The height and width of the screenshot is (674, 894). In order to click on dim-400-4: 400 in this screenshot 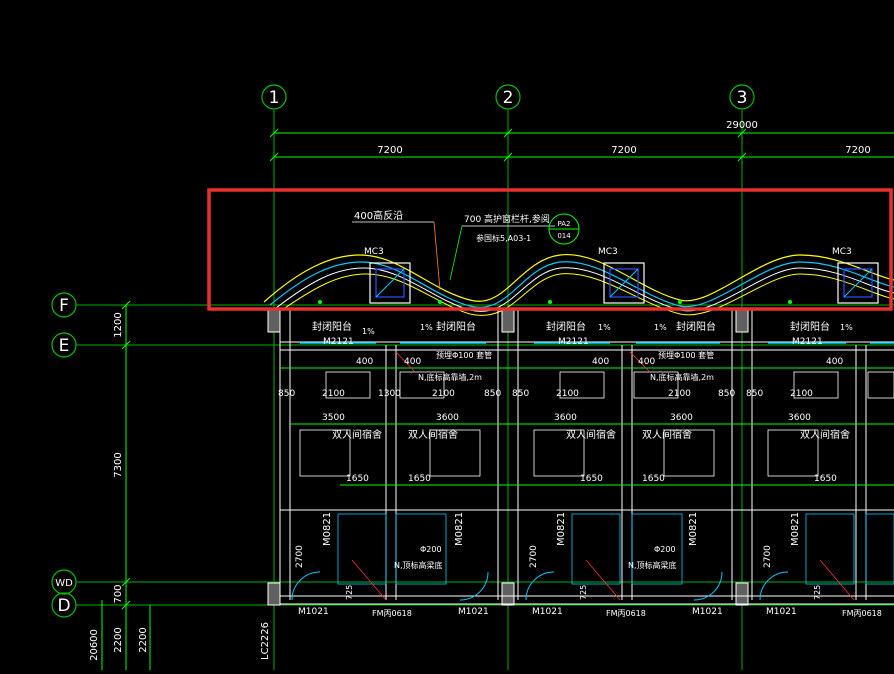, I will do `click(646, 362)`.